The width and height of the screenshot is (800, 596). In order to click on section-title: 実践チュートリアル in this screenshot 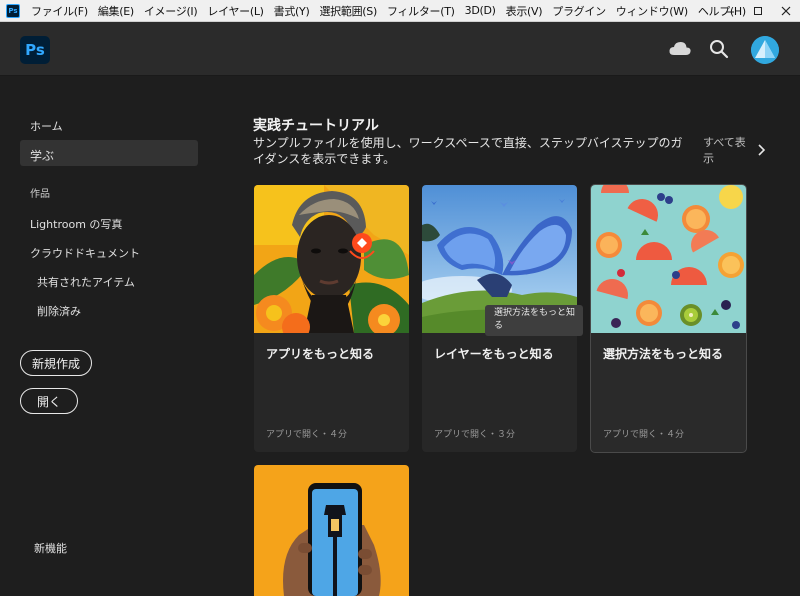, I will do `click(316, 126)`.